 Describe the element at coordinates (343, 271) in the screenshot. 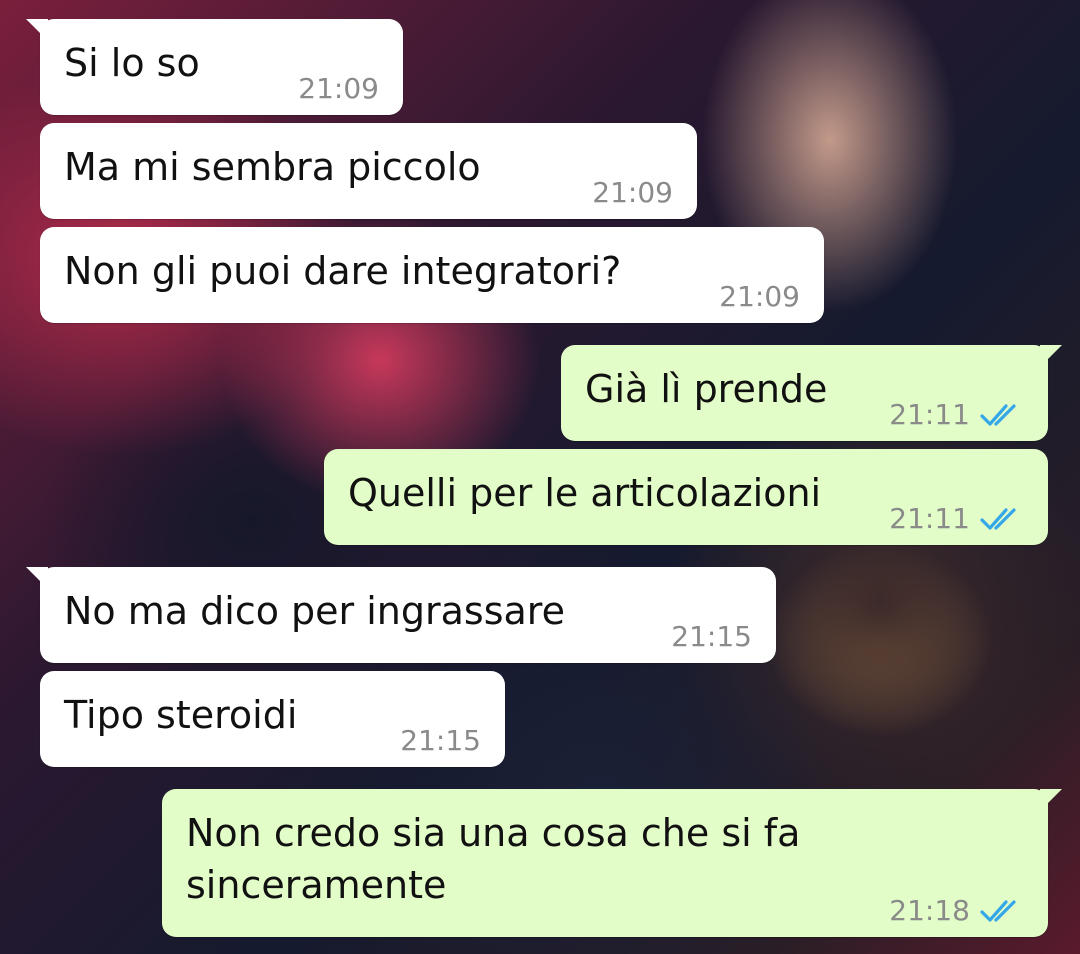

I see `message-text: Non gli puoi dare integratori?` at that location.